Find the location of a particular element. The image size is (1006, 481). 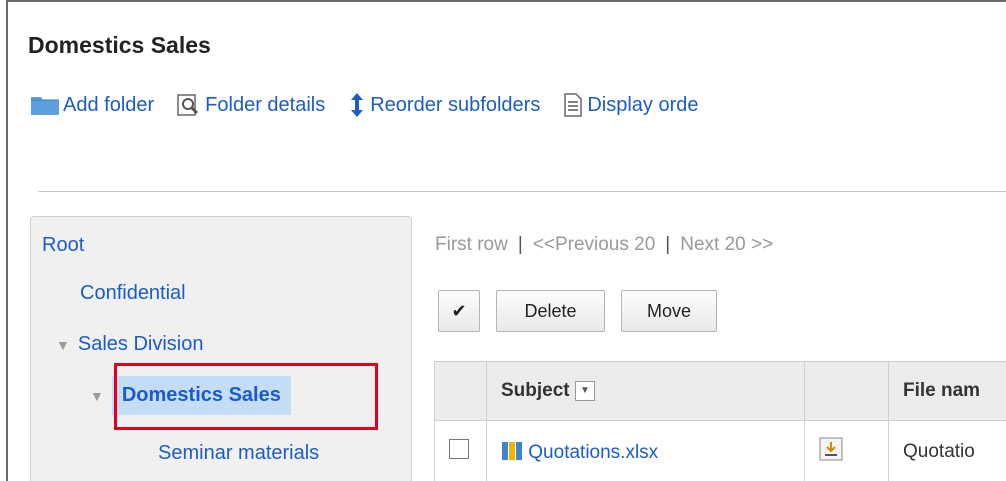

sort-dropdown-icon: ▼ is located at coordinates (584, 390).